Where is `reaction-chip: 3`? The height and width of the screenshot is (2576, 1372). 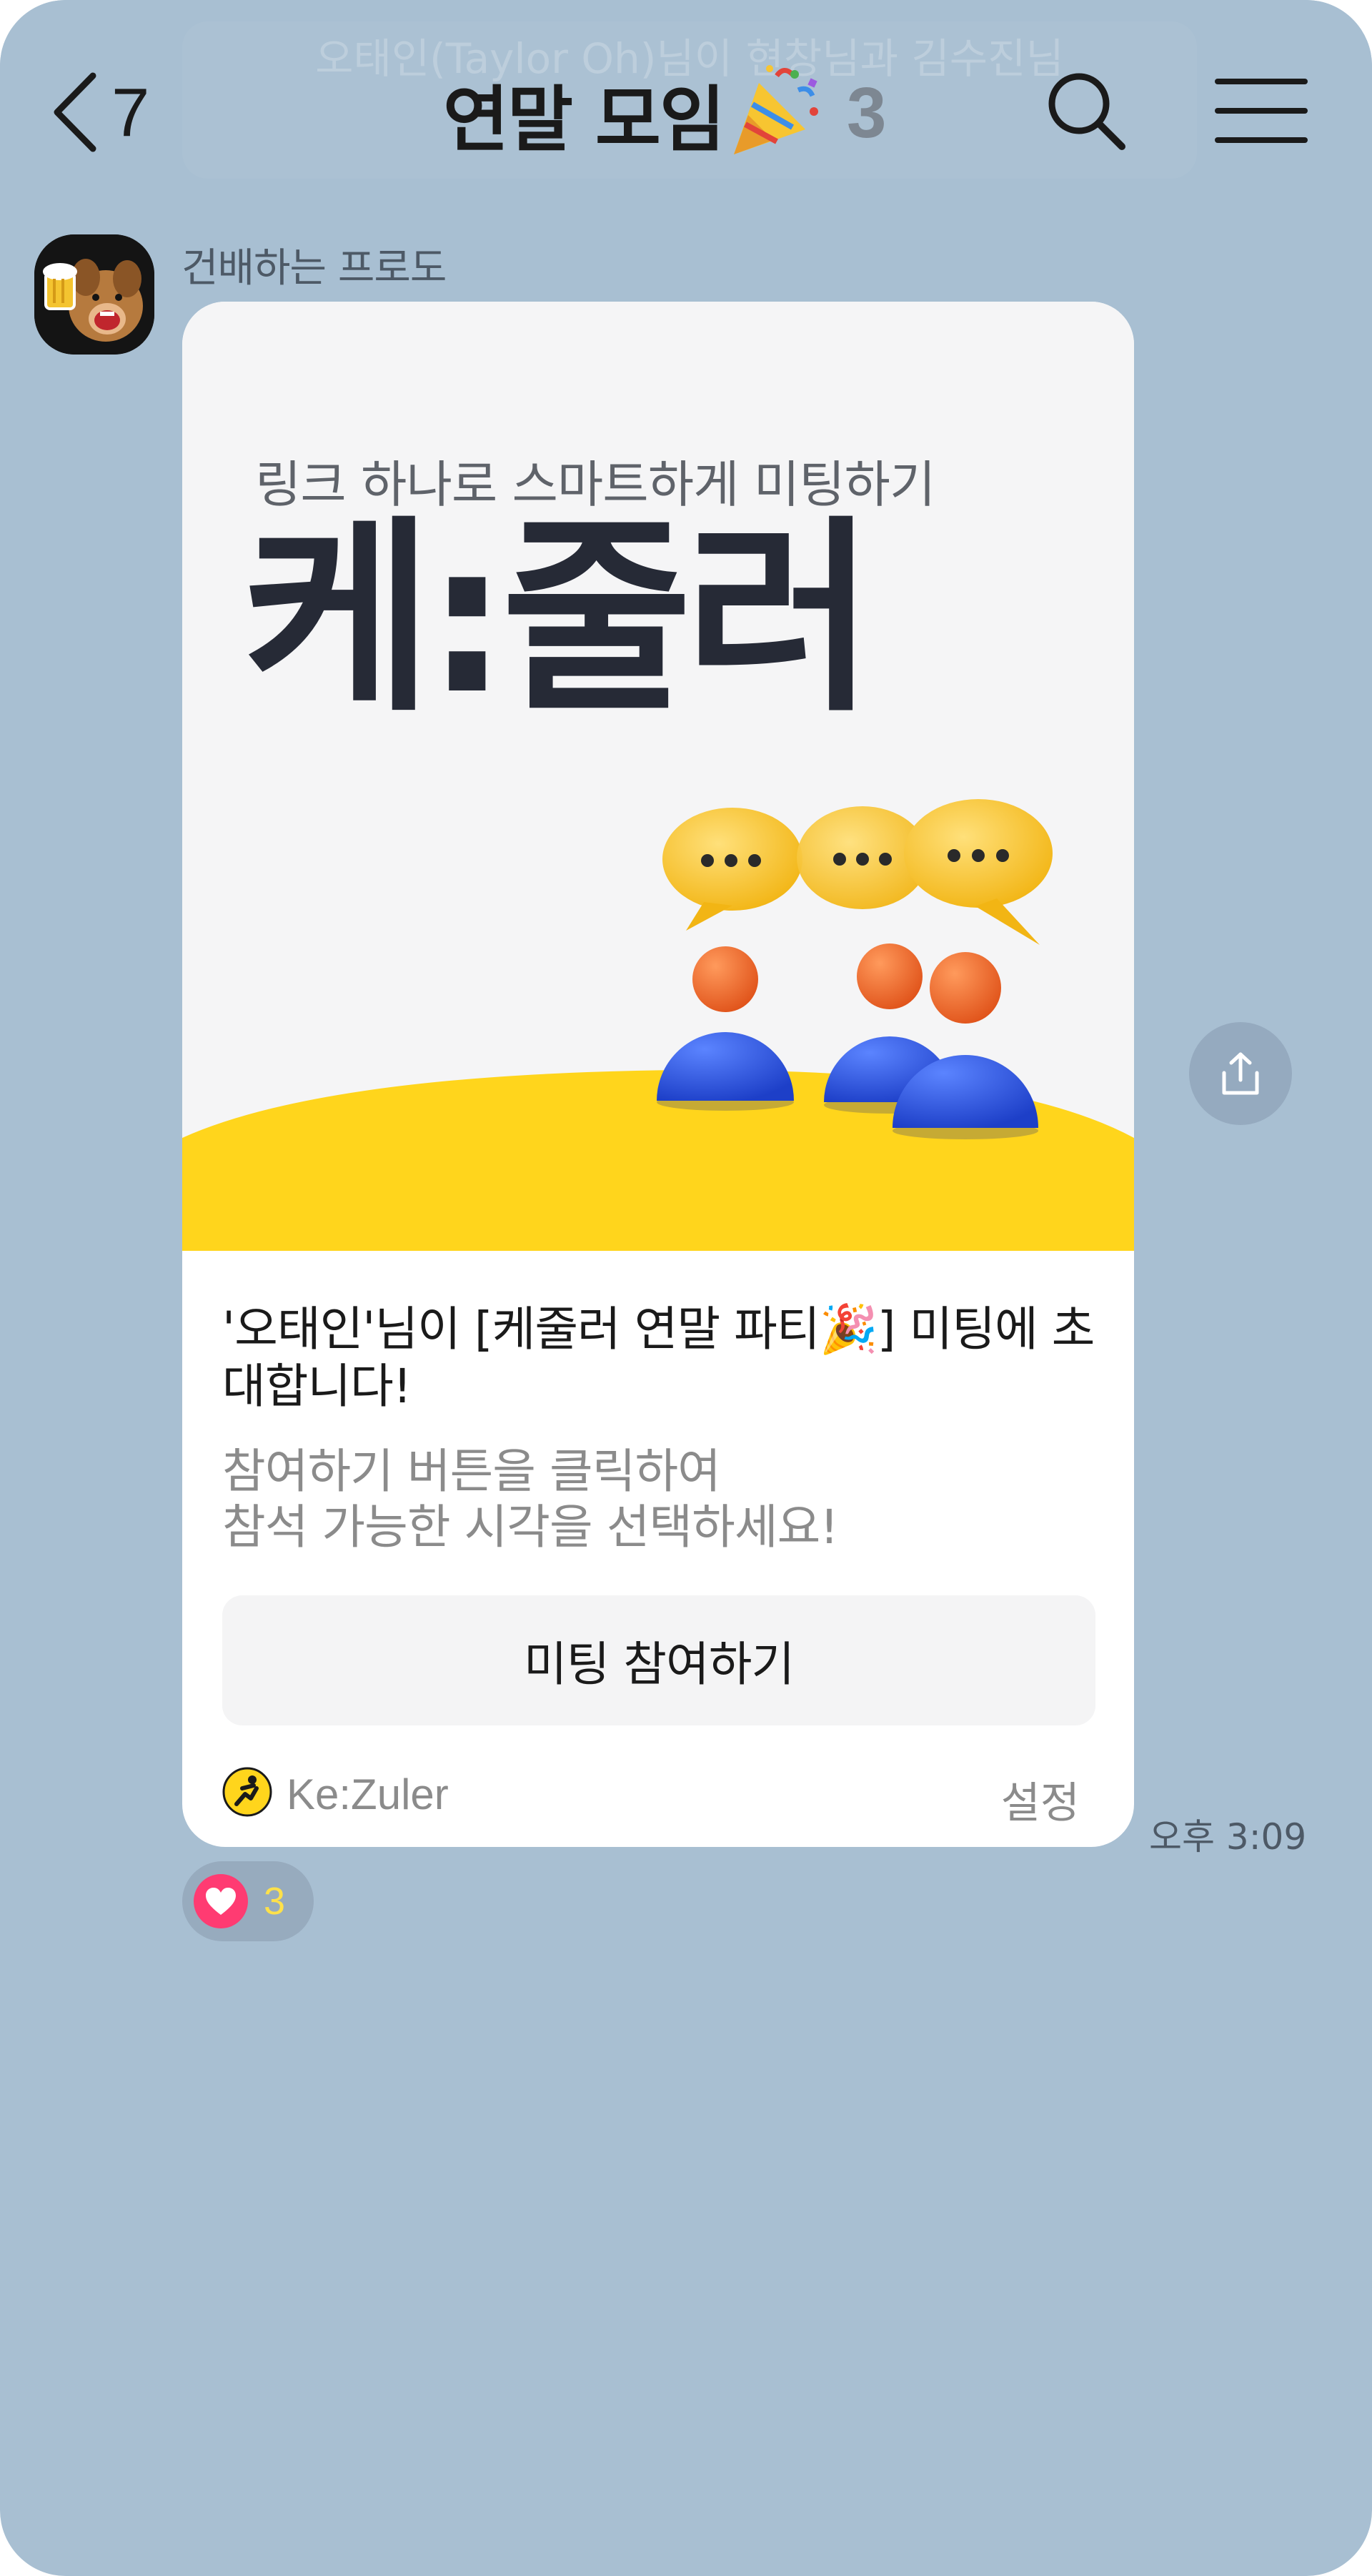 reaction-chip: 3 is located at coordinates (248, 1901).